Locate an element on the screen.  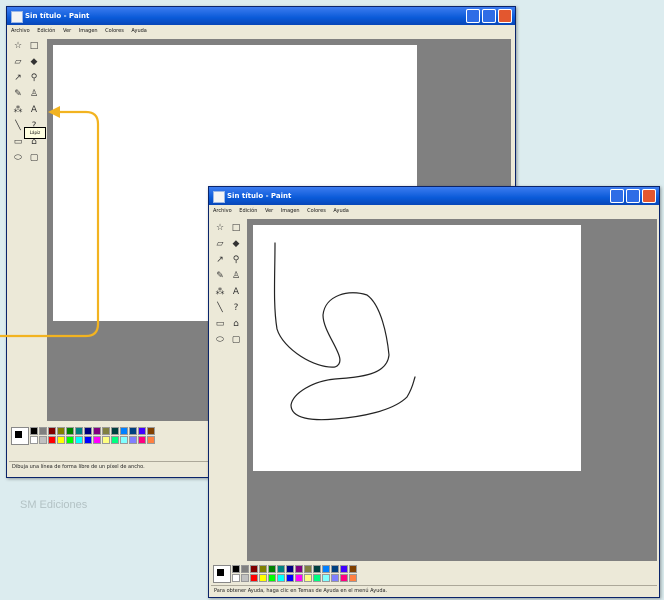
free-select-icon: ☆ is located at coordinates (18, 46).